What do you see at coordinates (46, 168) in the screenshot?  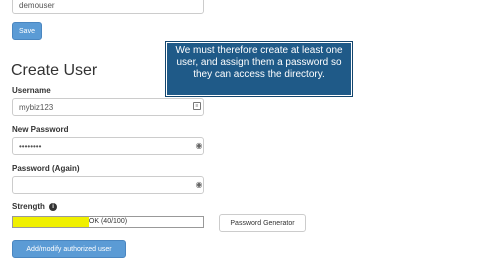 I see `password-again-label: Password (Again)` at bounding box center [46, 168].